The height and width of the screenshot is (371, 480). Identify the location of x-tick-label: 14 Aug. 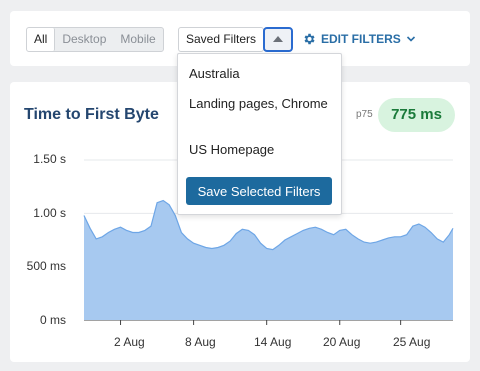
(273, 342).